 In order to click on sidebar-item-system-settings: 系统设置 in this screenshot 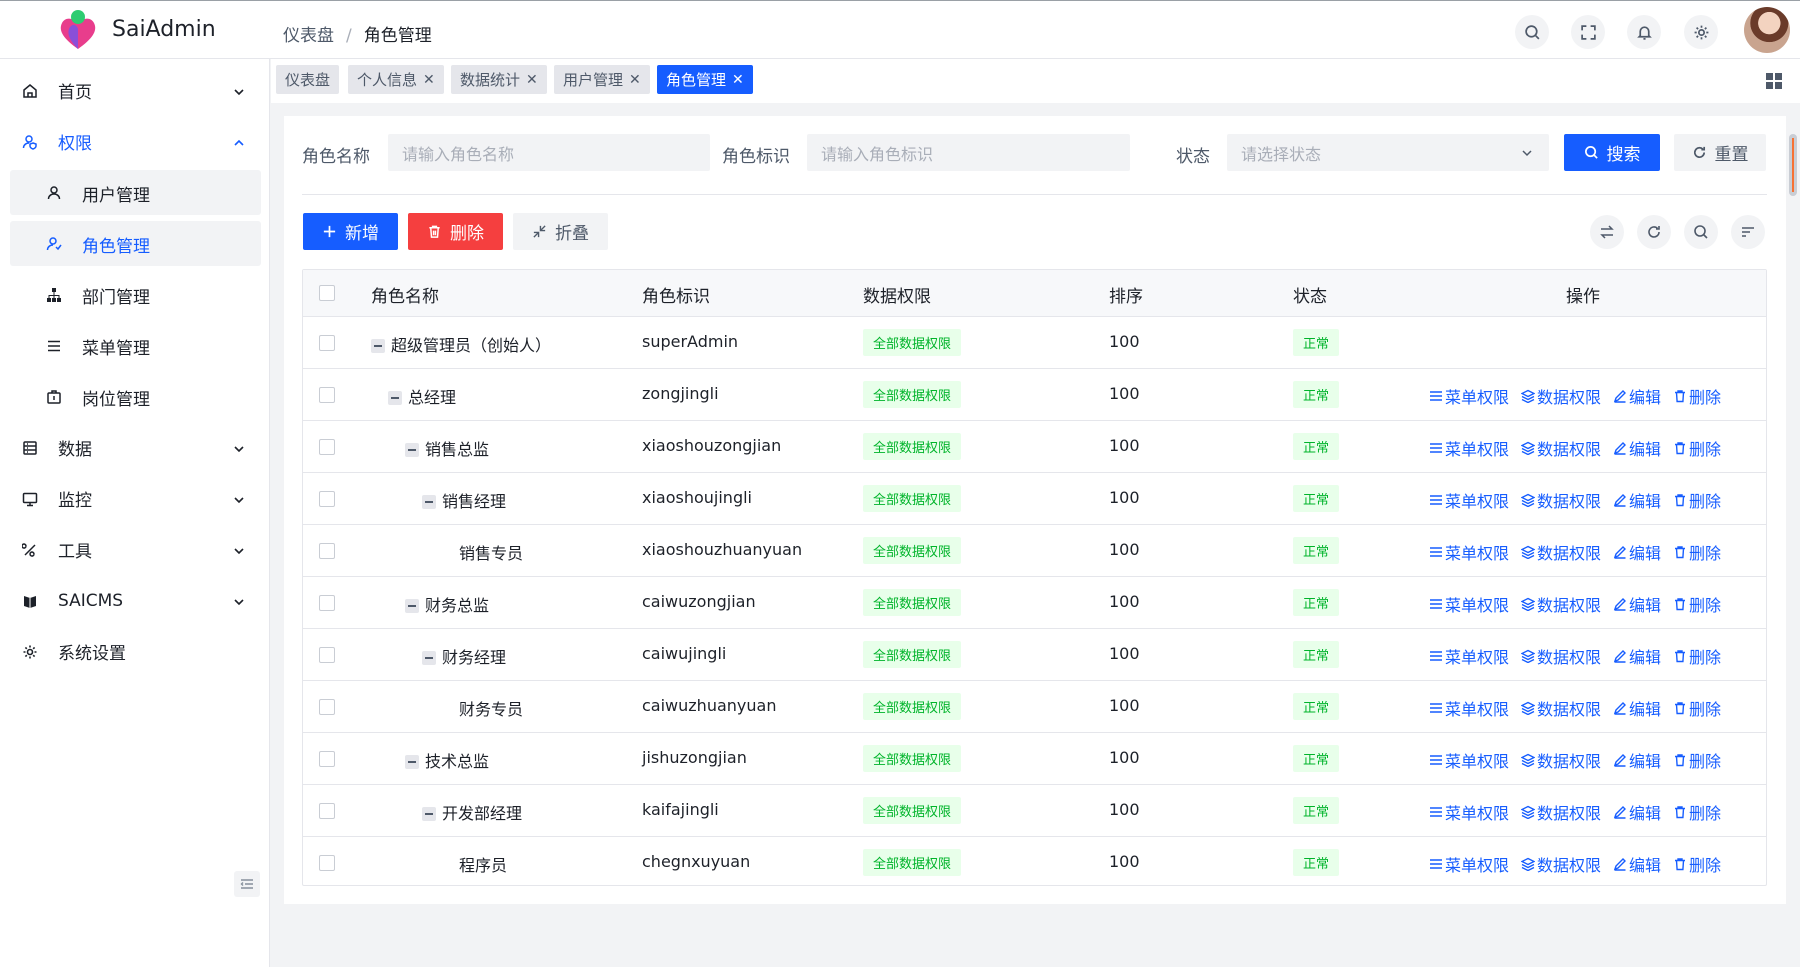, I will do `click(135, 651)`.